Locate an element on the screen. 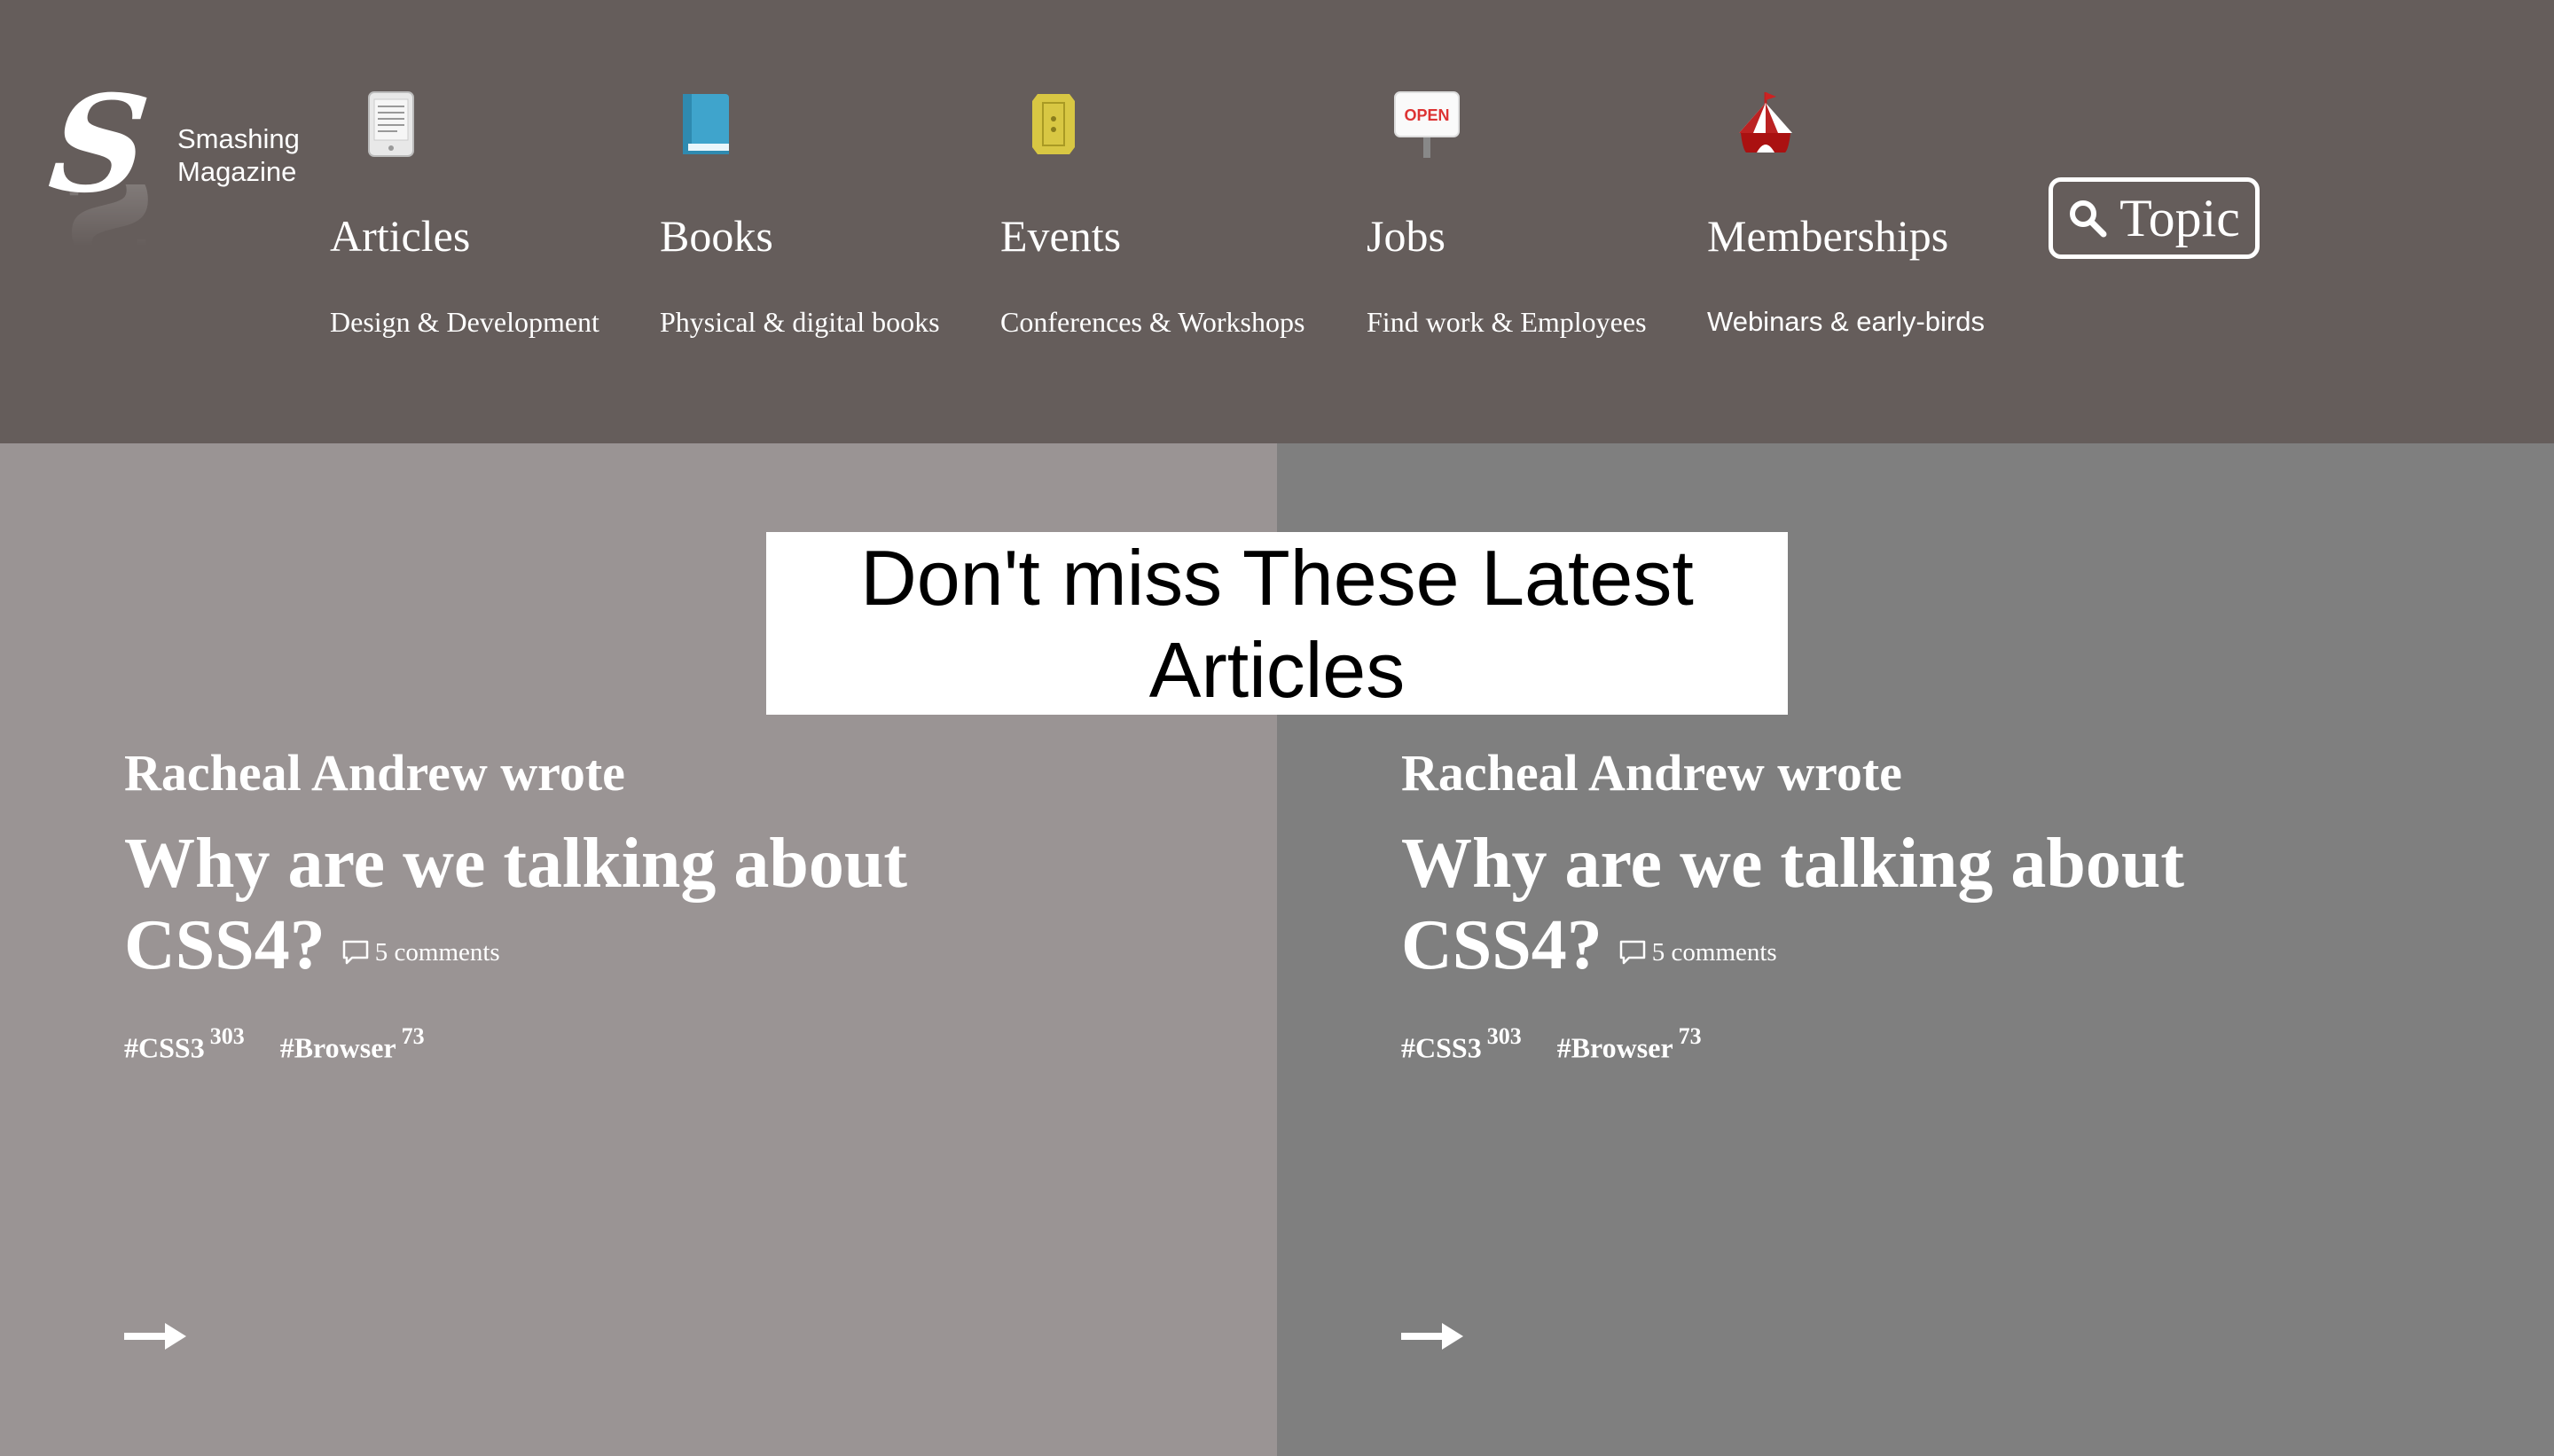 This screenshot has height=1456, width=2554. logo-wordmark: Smashing Magazine is located at coordinates (252, 155).